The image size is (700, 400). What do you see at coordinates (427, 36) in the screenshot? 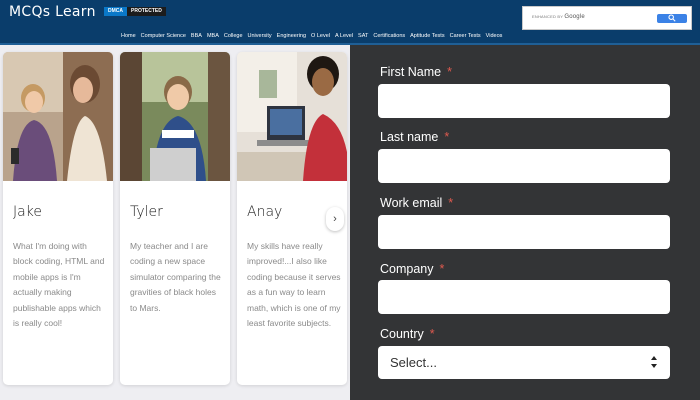
I see `nav-aptitude-tests: Aptitude Tests` at bounding box center [427, 36].